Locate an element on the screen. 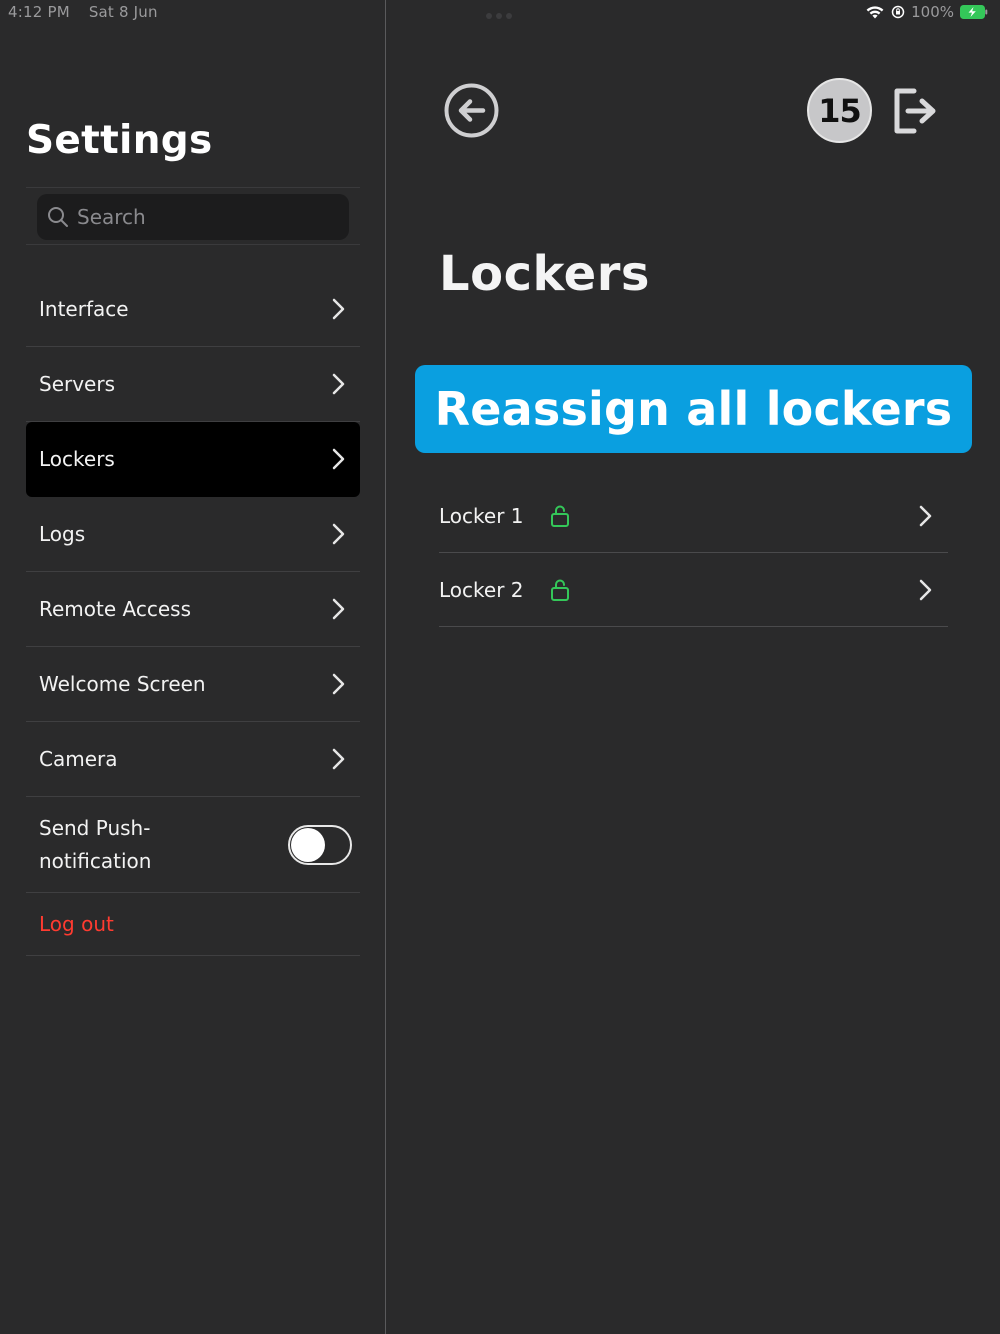  logout-label: Log out is located at coordinates (76, 924).